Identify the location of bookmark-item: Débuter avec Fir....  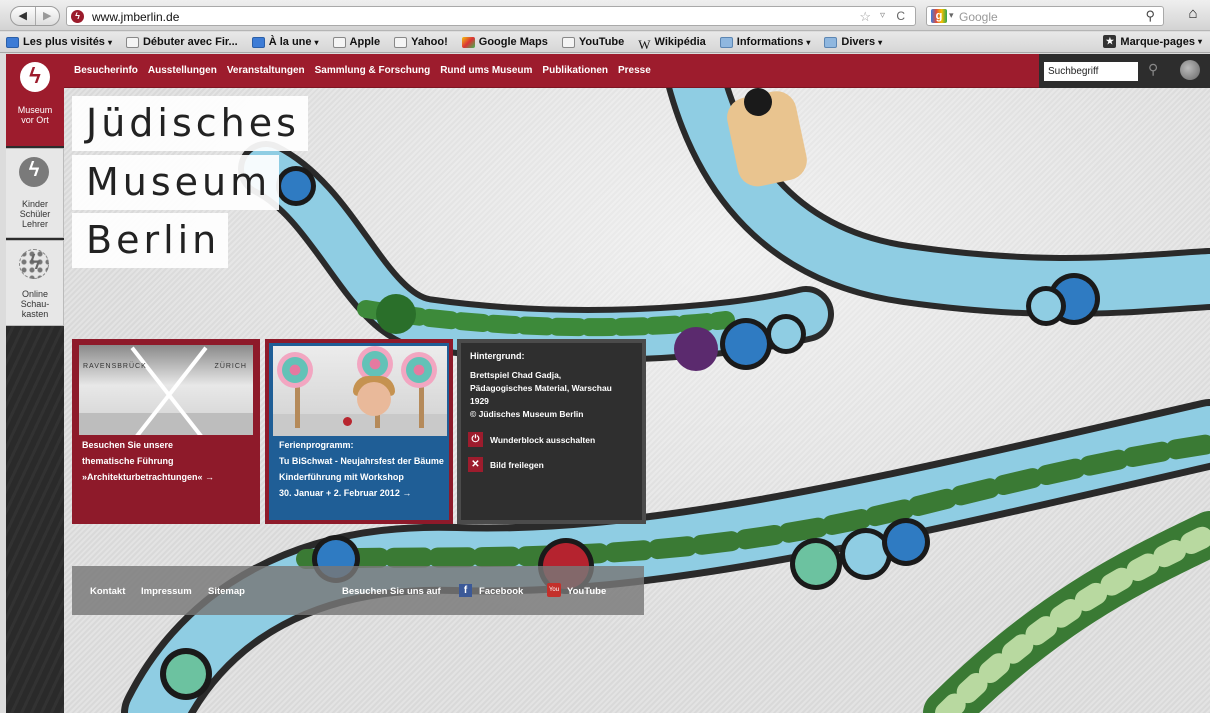
(181, 42).